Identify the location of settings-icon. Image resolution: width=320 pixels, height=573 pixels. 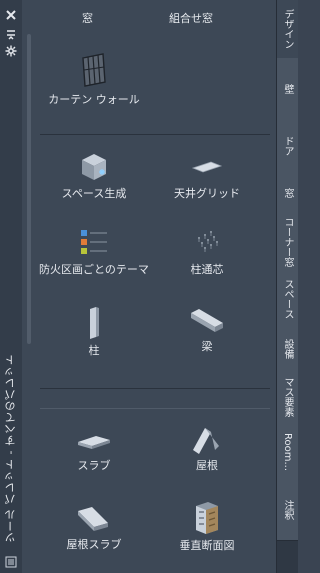
(11, 49).